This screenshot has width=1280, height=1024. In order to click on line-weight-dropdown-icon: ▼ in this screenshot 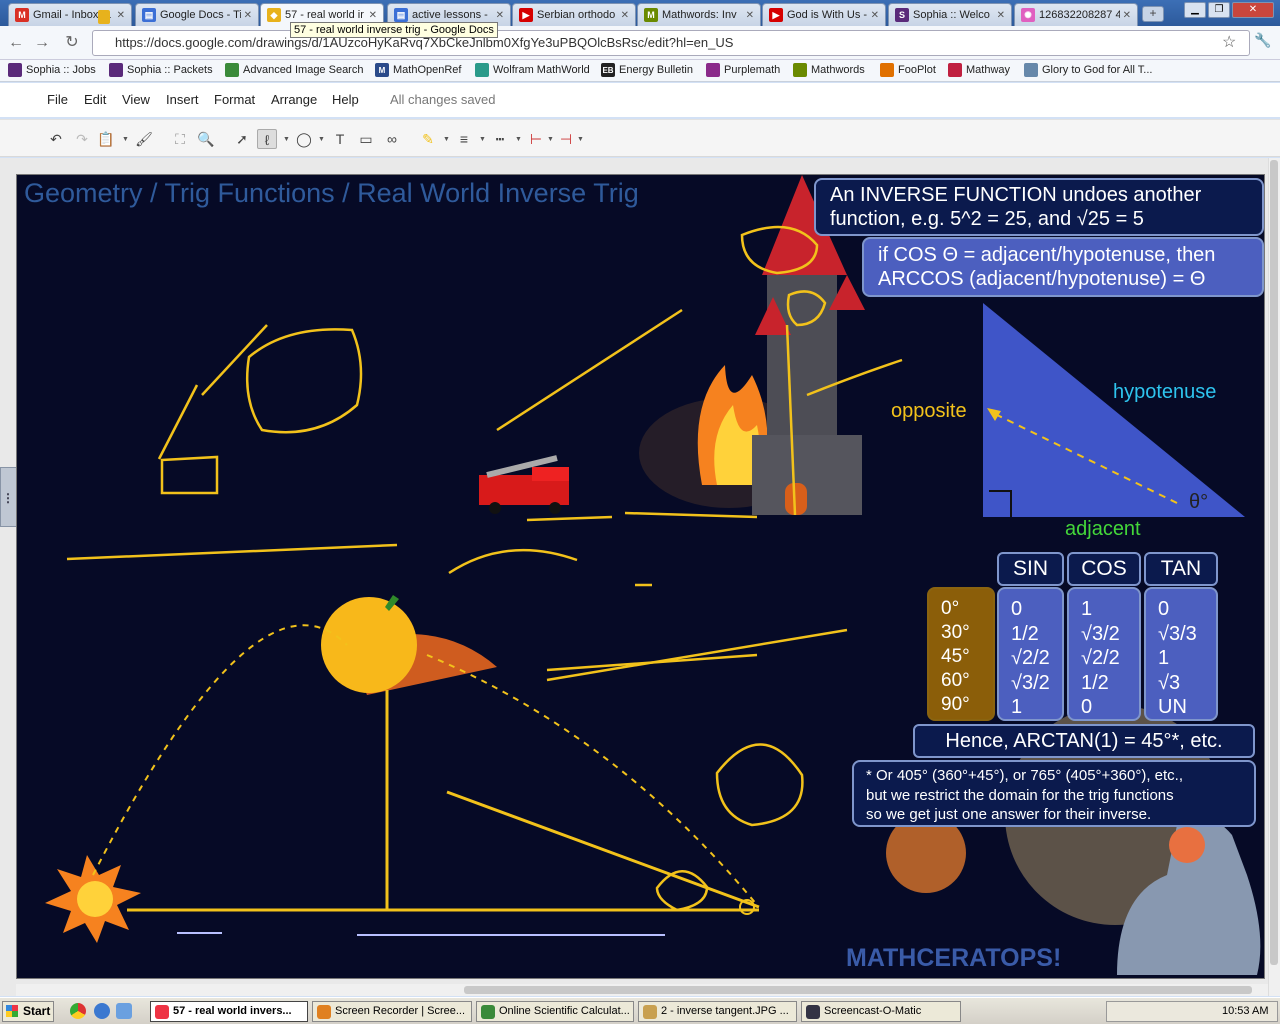, I will do `click(482, 139)`.